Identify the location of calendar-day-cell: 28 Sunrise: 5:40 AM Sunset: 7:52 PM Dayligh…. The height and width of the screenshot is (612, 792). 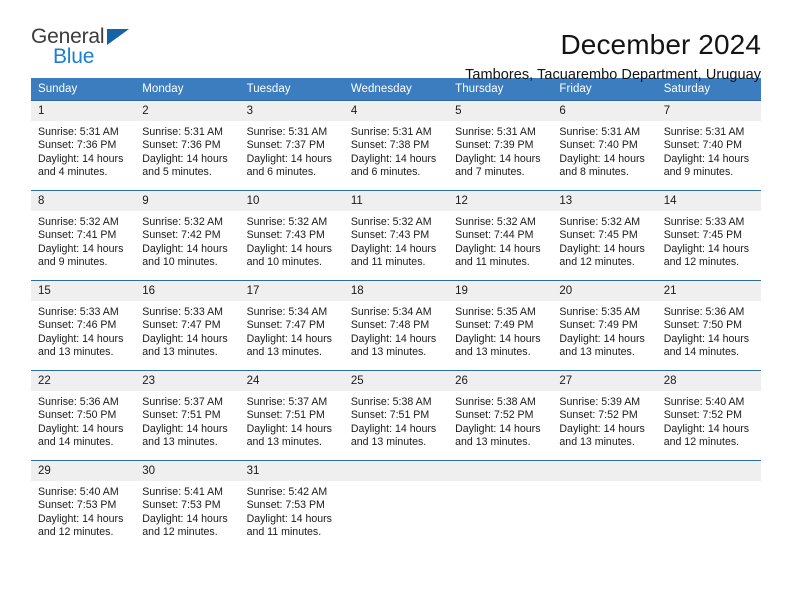
(708, 415).